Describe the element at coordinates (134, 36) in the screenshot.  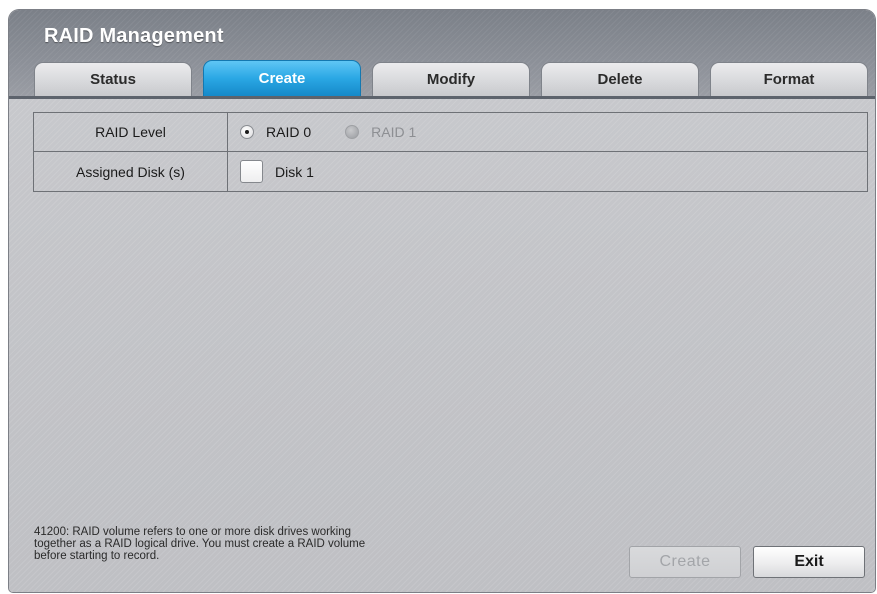
I see `window-title: RAID Management` at that location.